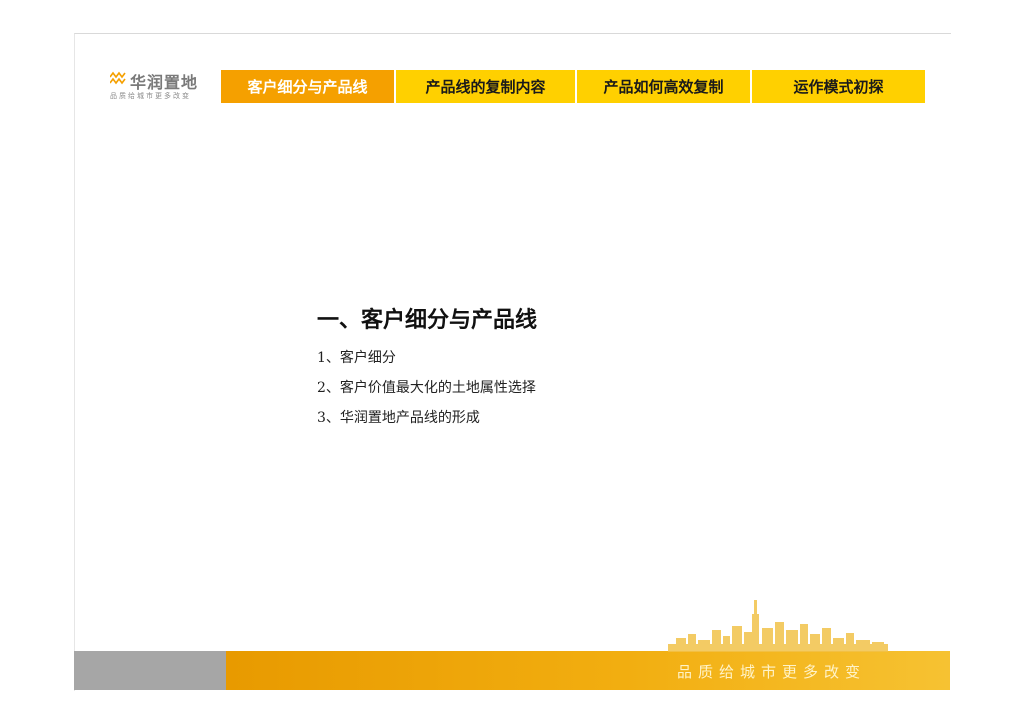 This screenshot has width=1024, height=724. Describe the element at coordinates (150, 96) in the screenshot. I see `logo-slogan: 品质给城市更多改变` at that location.